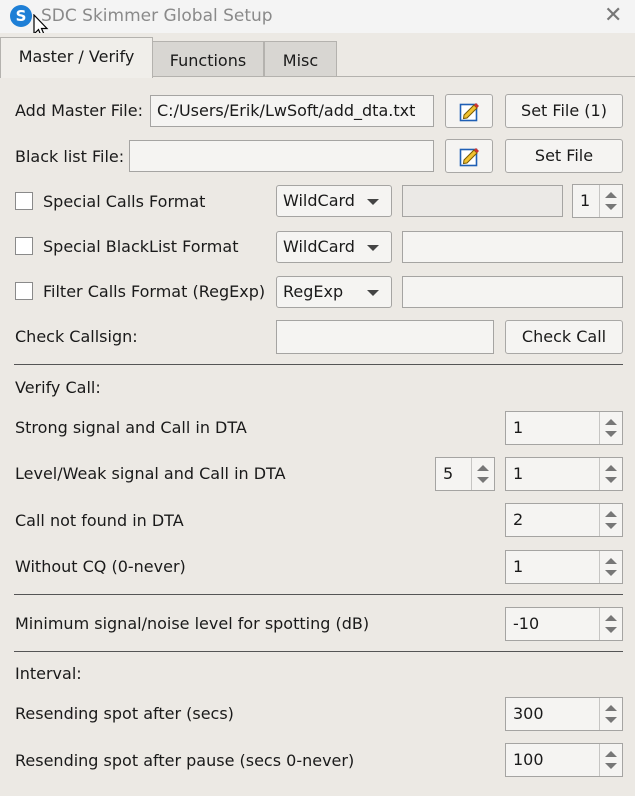 This screenshot has height=796, width=635. Describe the element at coordinates (319, 246) in the screenshot. I see `special-blacklist-mode-value: WildCard` at that location.